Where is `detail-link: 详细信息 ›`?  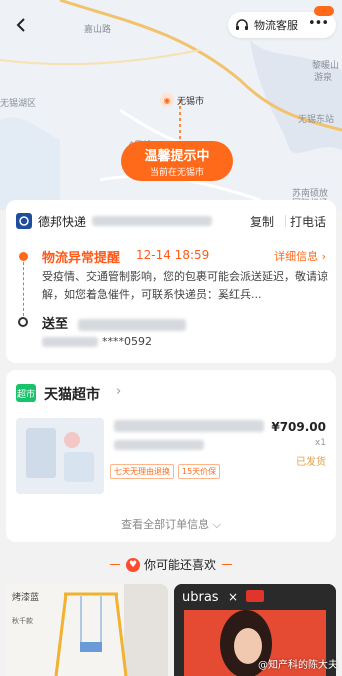 detail-link: 详细信息 › is located at coordinates (300, 256).